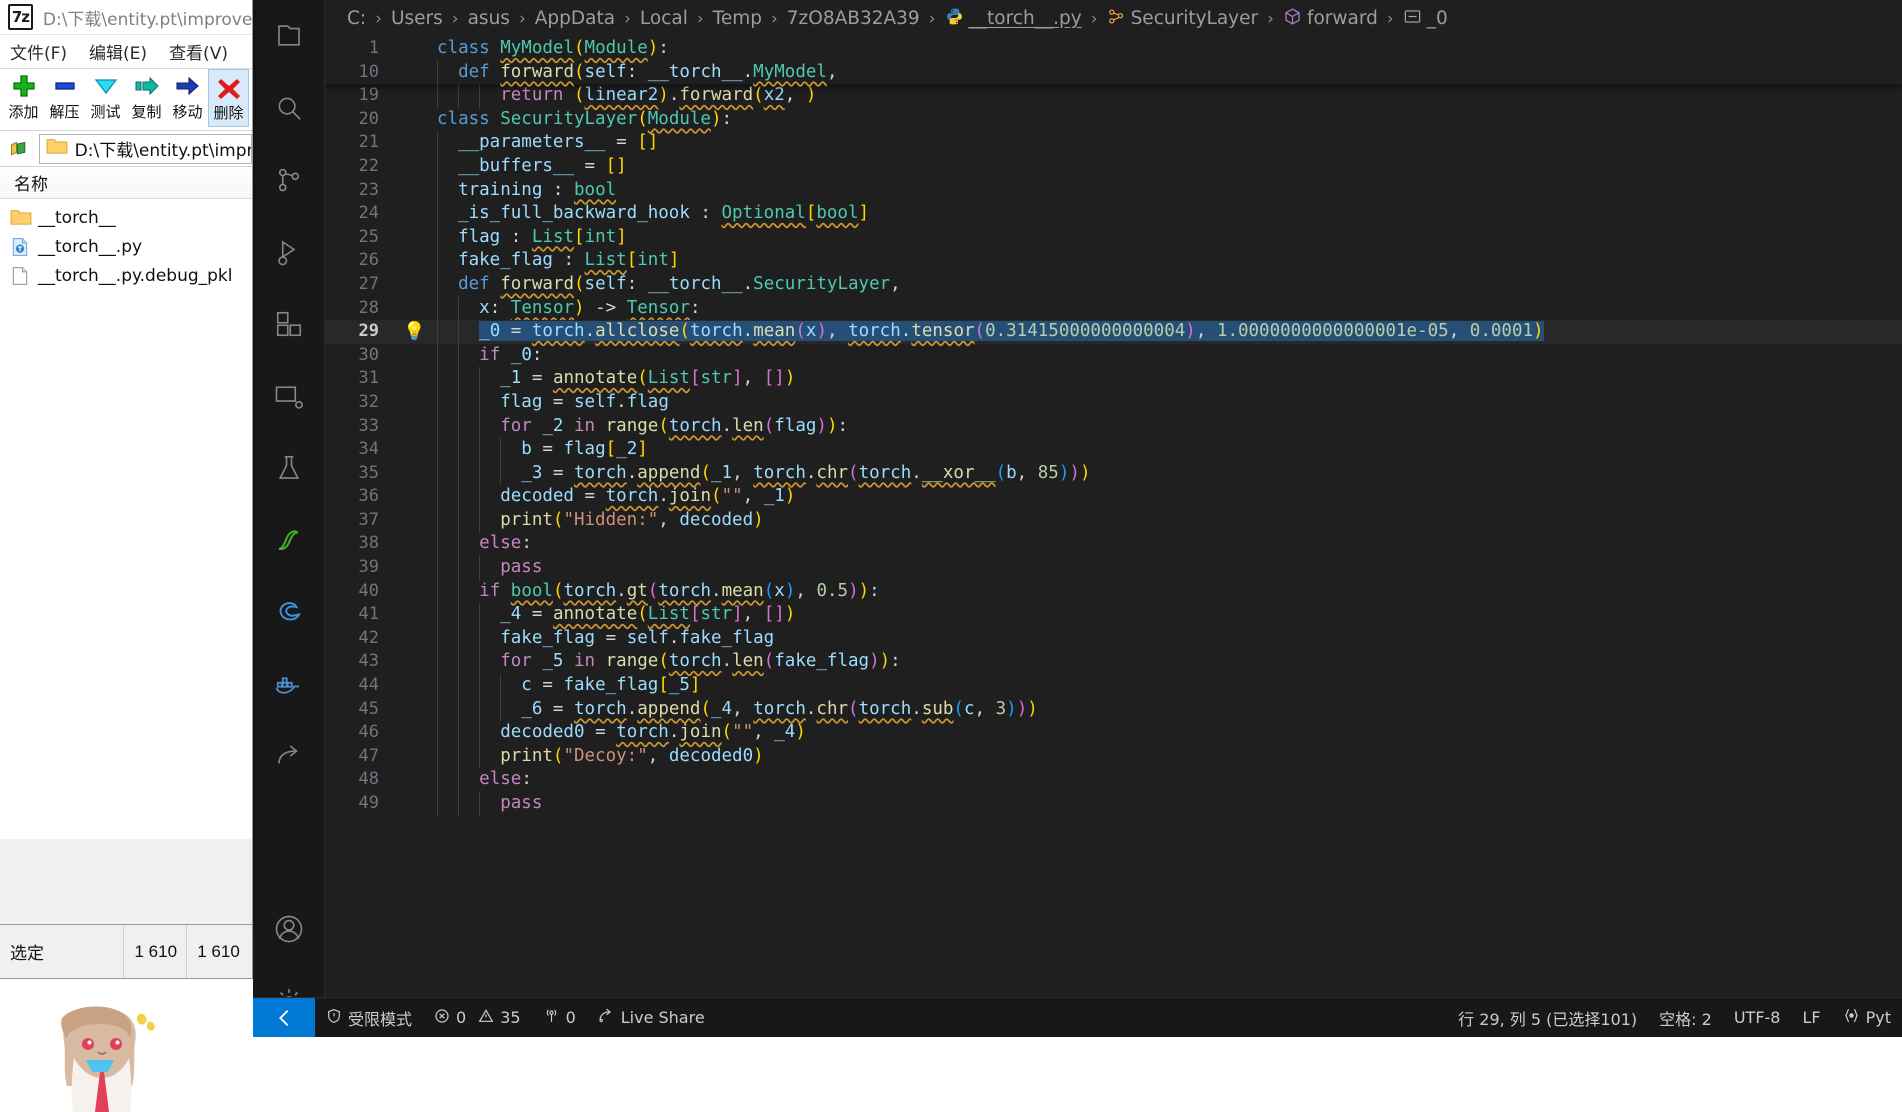 The image size is (1902, 1112). Describe the element at coordinates (284, 1017) in the screenshot. I see `remote-window-icon` at that location.